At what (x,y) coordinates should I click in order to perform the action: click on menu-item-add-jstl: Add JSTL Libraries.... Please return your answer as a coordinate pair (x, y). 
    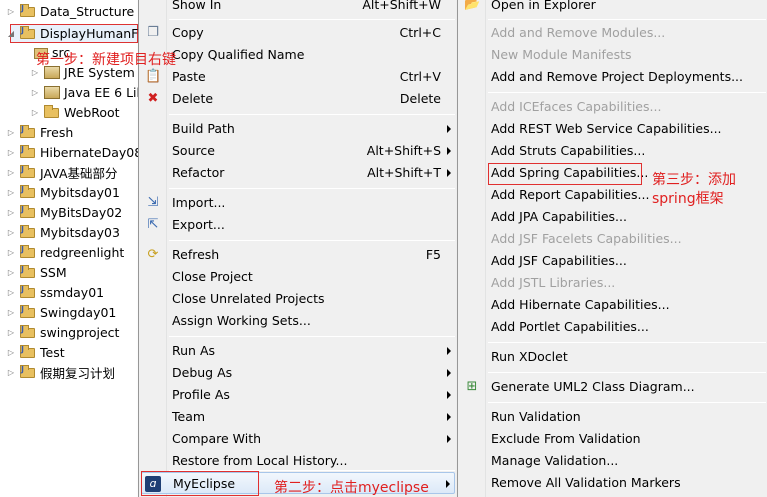
    Looking at the image, I should click on (612, 283).